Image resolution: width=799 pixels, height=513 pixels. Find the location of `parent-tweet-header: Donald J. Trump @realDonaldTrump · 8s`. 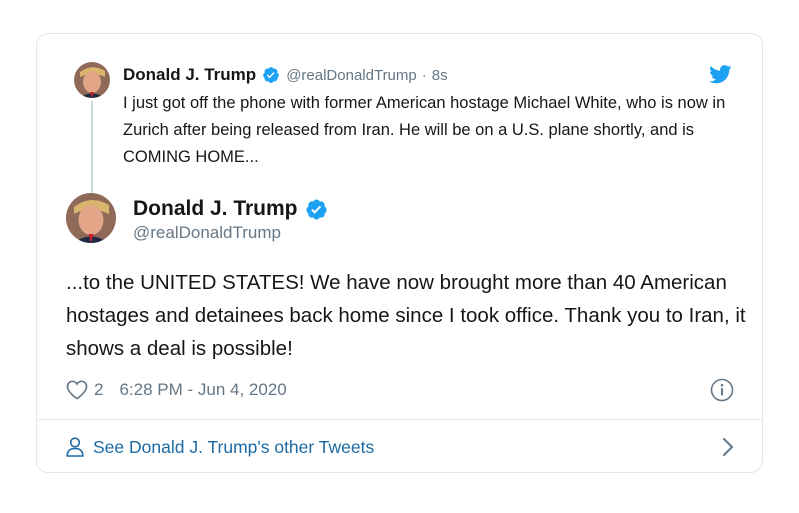

parent-tweet-header: Donald J. Trump @realDonaldTrump · 8s is located at coordinates (285, 75).